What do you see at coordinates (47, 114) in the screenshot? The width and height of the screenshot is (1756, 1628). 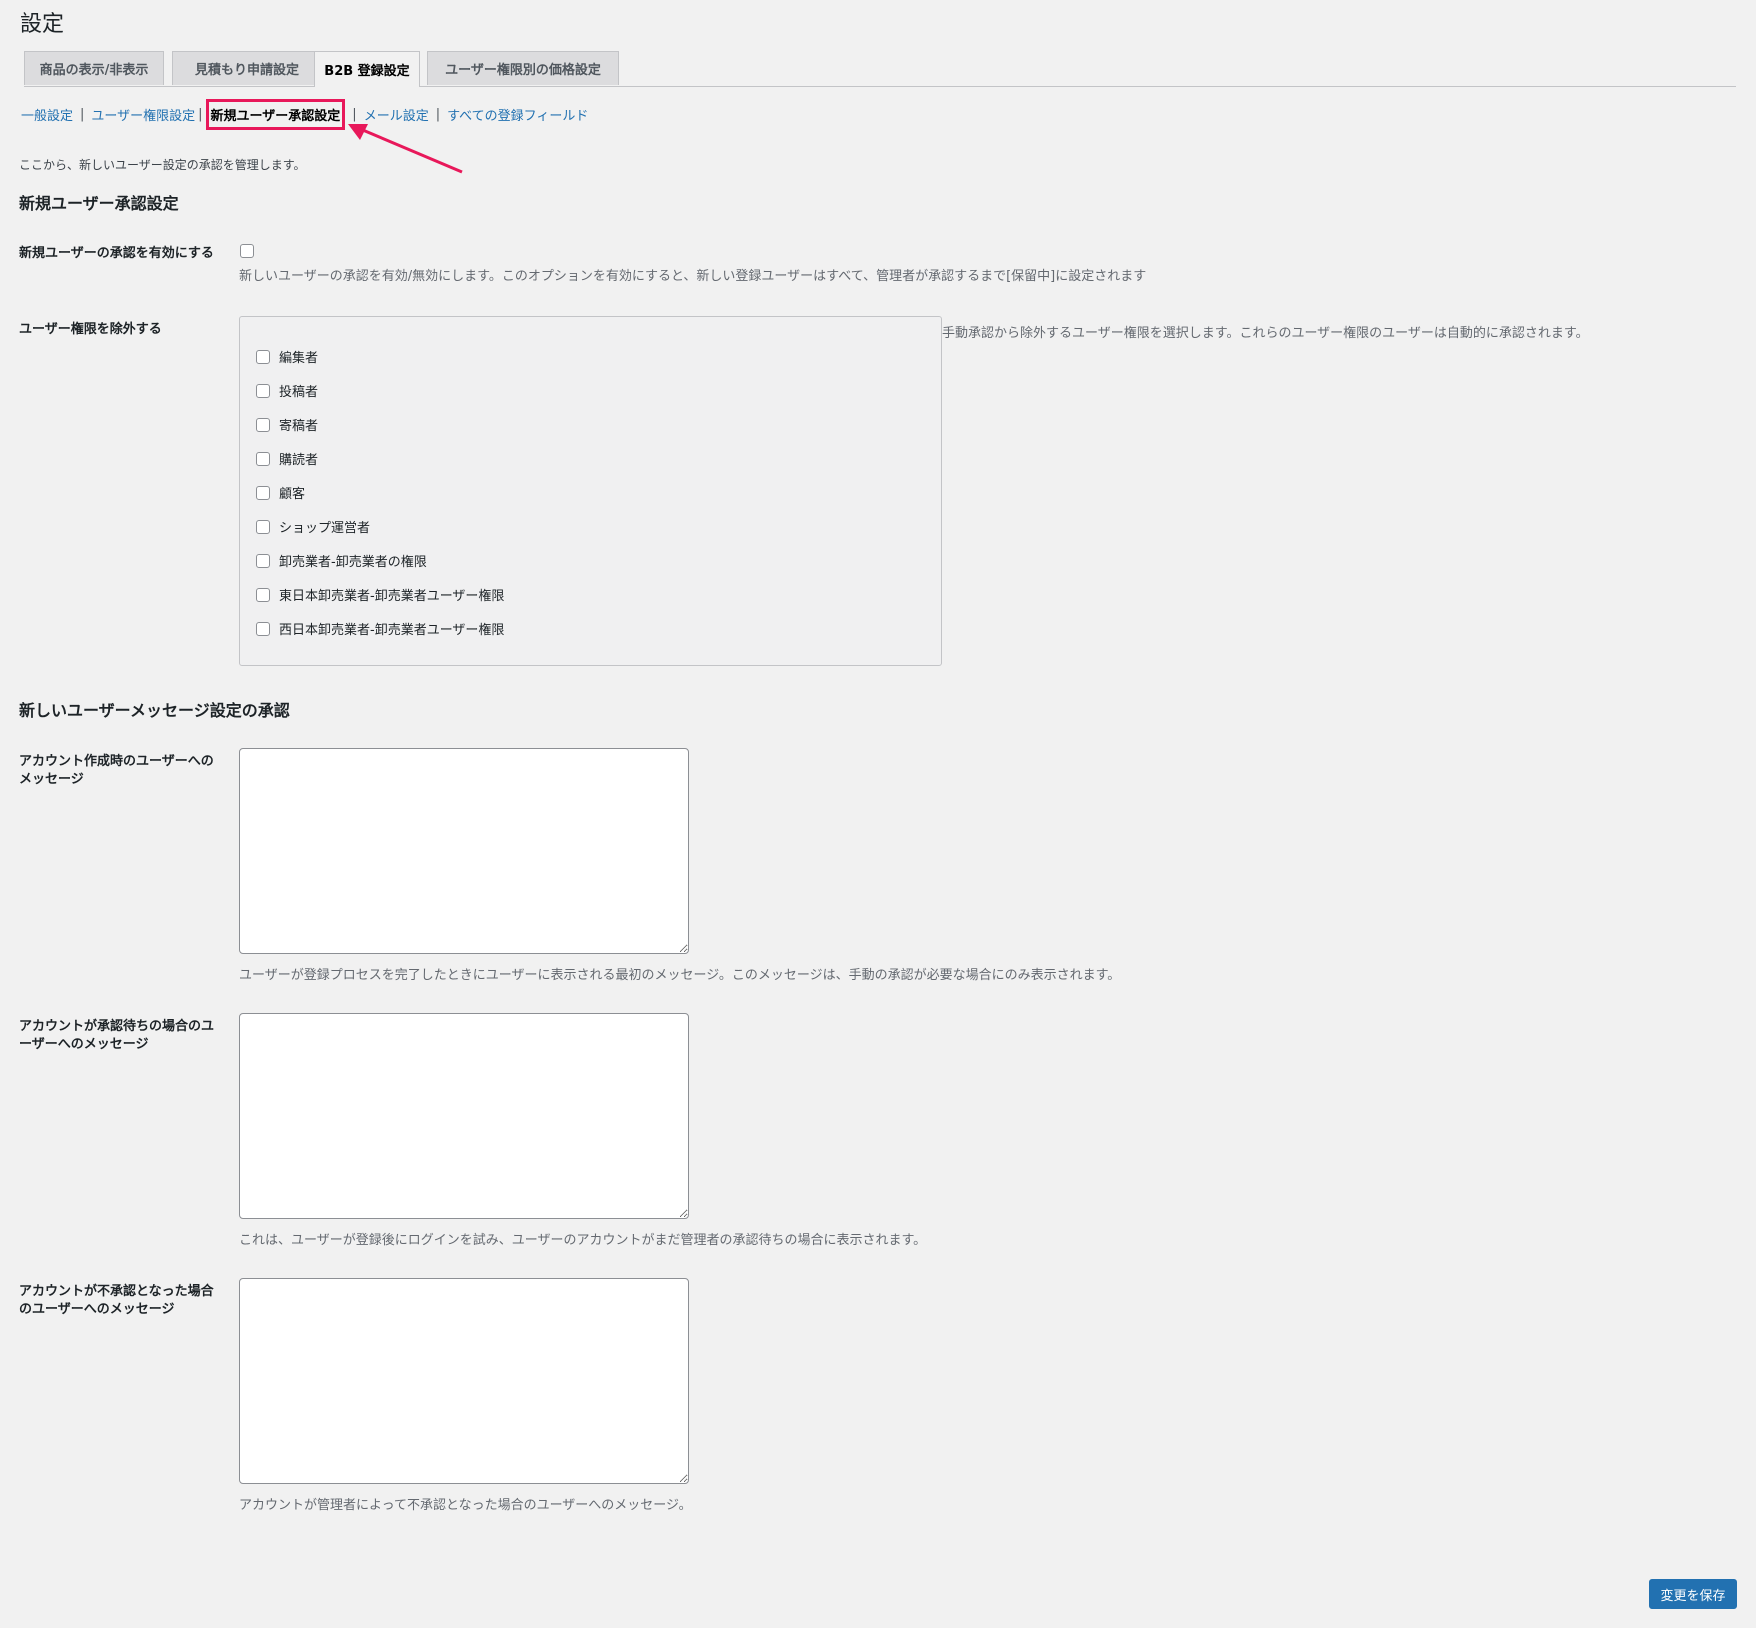 I see `subnav-general: 一般設定` at bounding box center [47, 114].